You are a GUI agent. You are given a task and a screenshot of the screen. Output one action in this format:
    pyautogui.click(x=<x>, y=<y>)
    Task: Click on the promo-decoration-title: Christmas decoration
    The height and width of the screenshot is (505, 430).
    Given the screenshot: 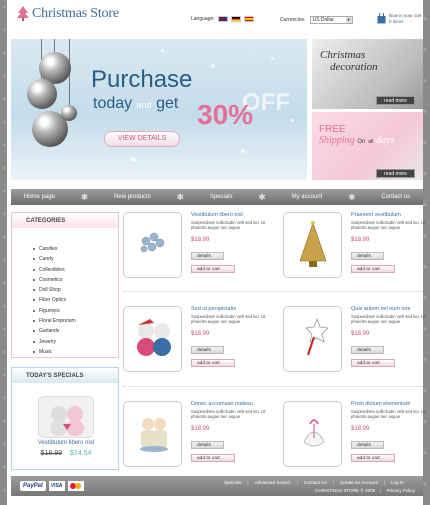 What is the action you would take?
    pyautogui.click(x=349, y=61)
    